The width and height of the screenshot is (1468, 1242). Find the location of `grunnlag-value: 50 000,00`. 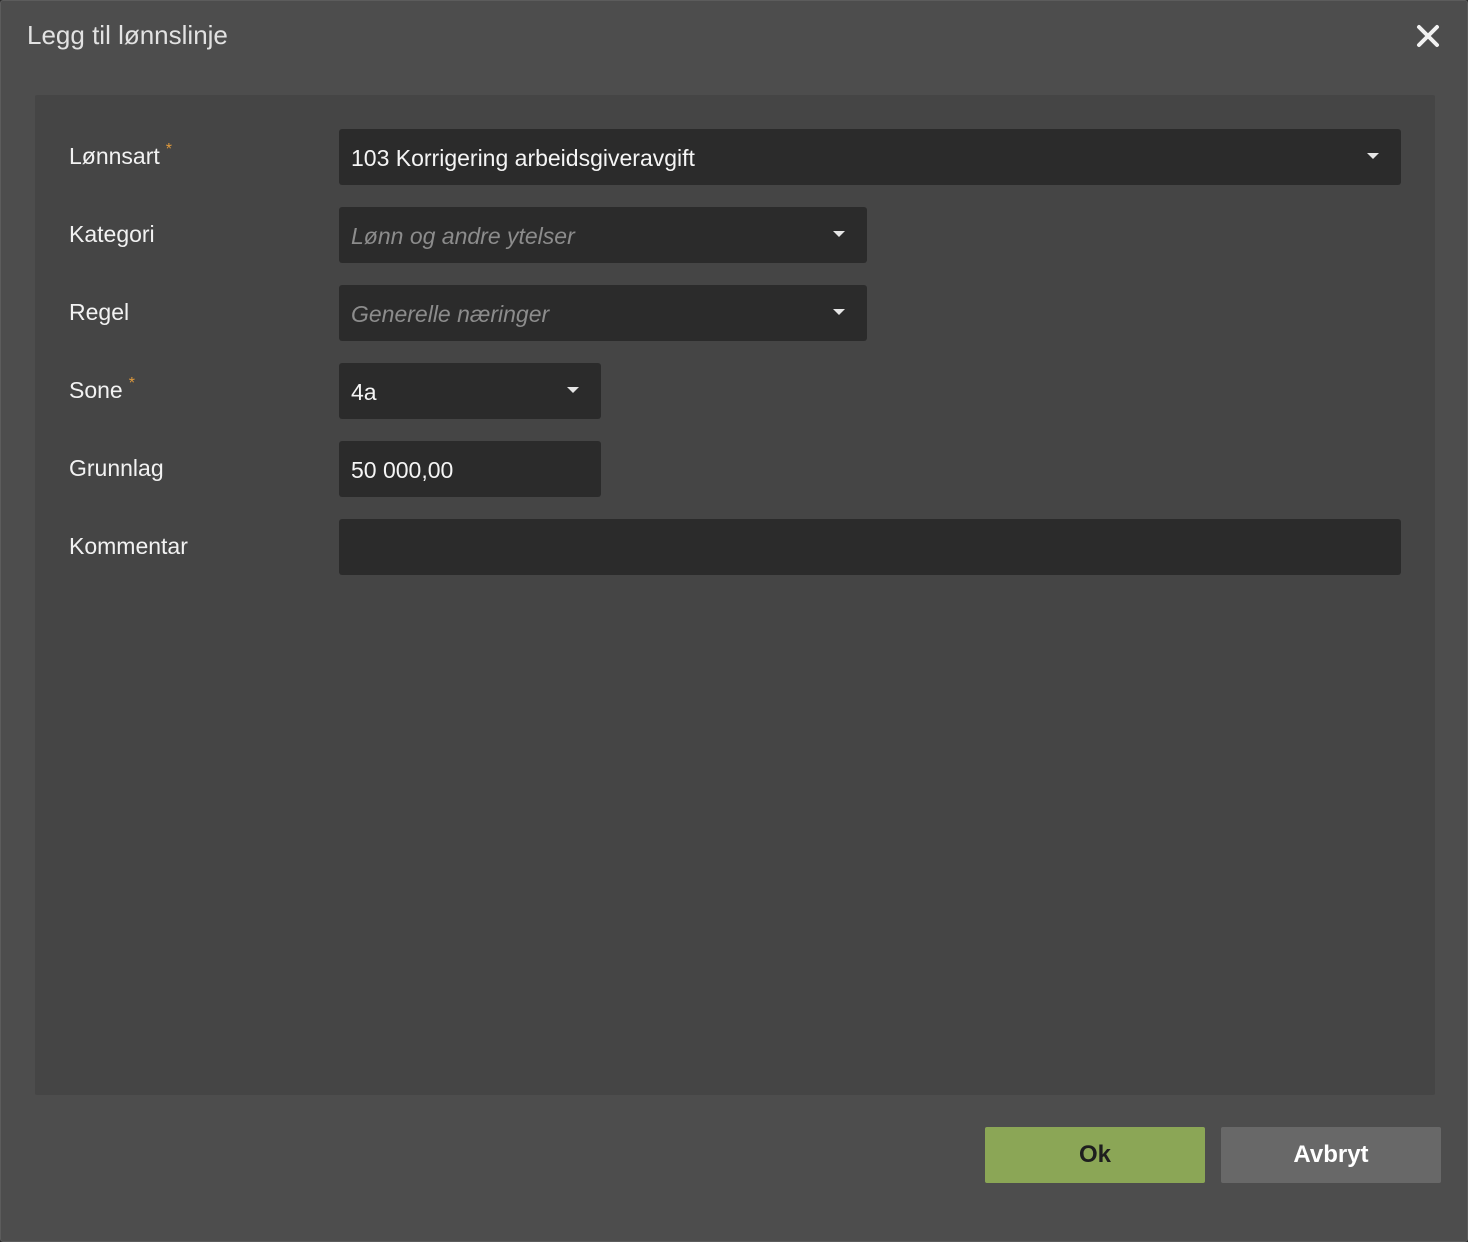

grunnlag-value: 50 000,00 is located at coordinates (402, 470).